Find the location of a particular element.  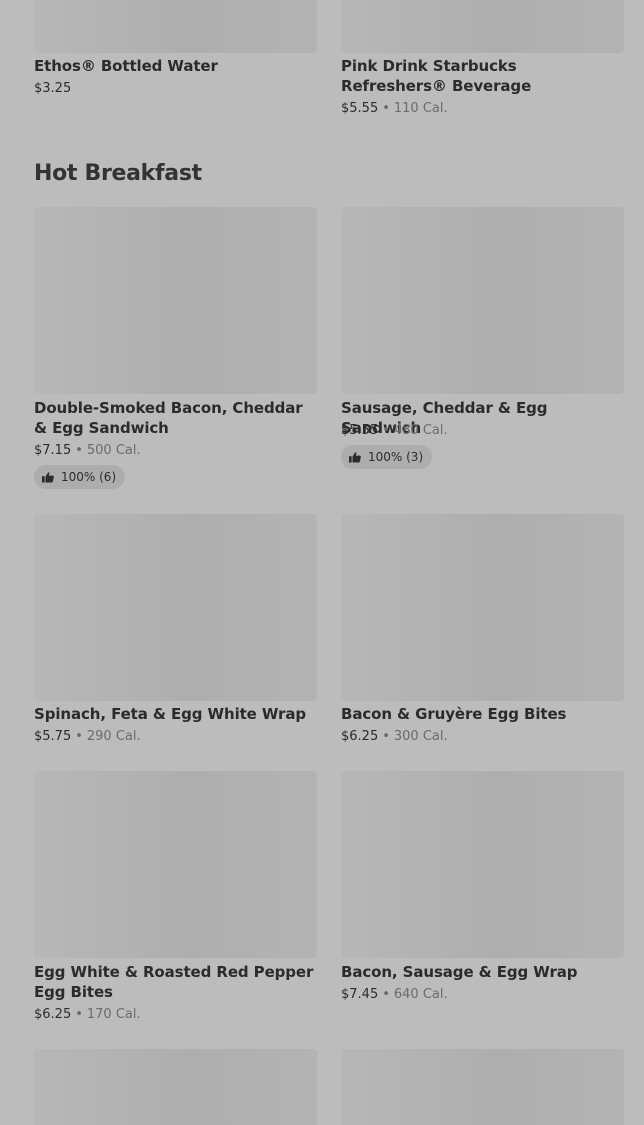

item-name: Spinach, Feta & Egg White Wrap is located at coordinates (175, 714).